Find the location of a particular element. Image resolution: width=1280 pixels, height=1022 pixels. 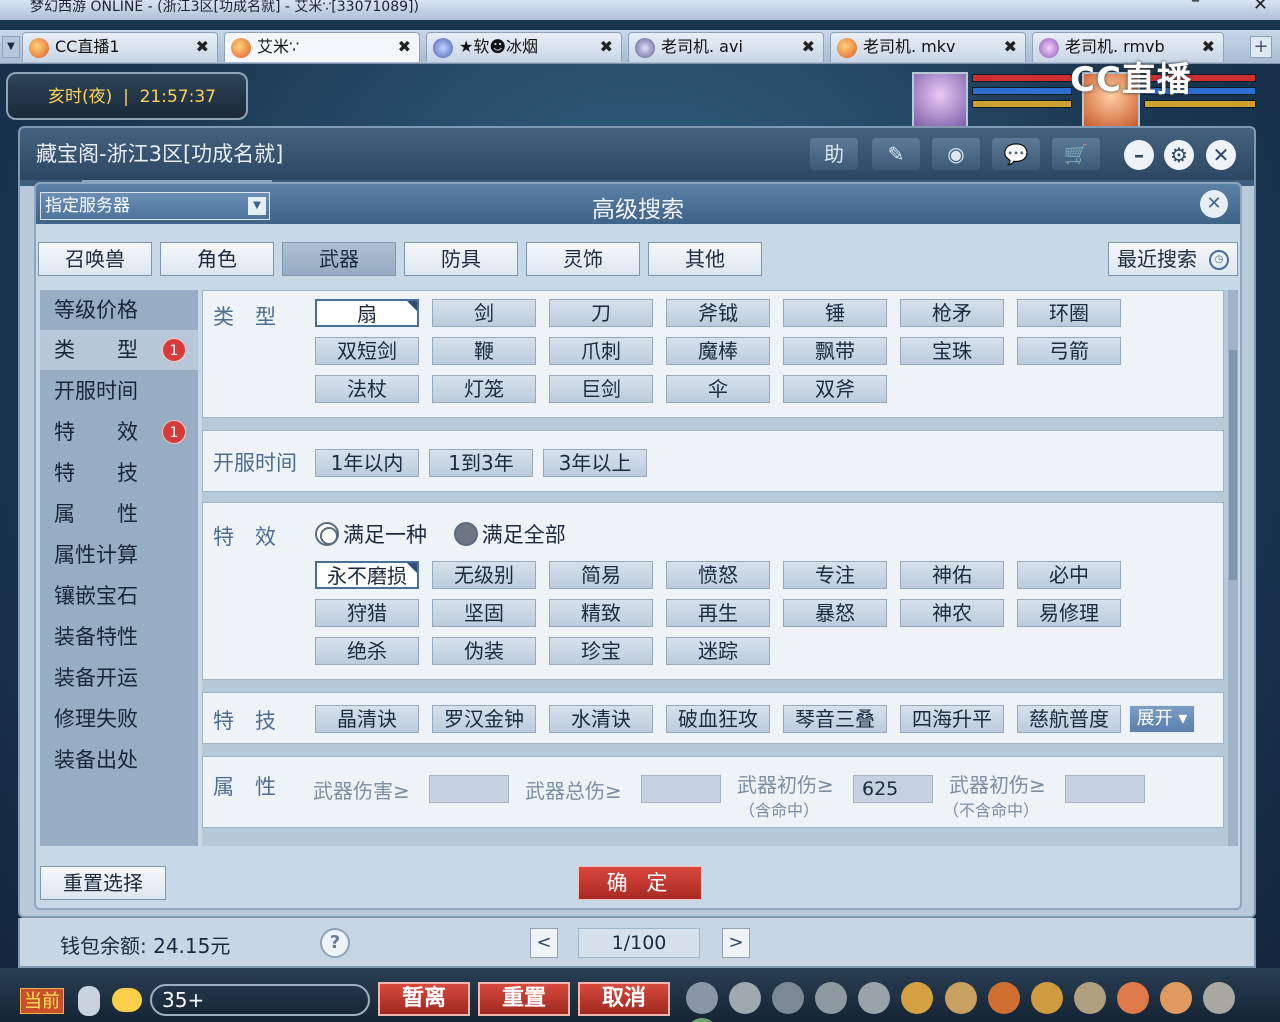

effect-option: 迷踪 is located at coordinates (718, 651).